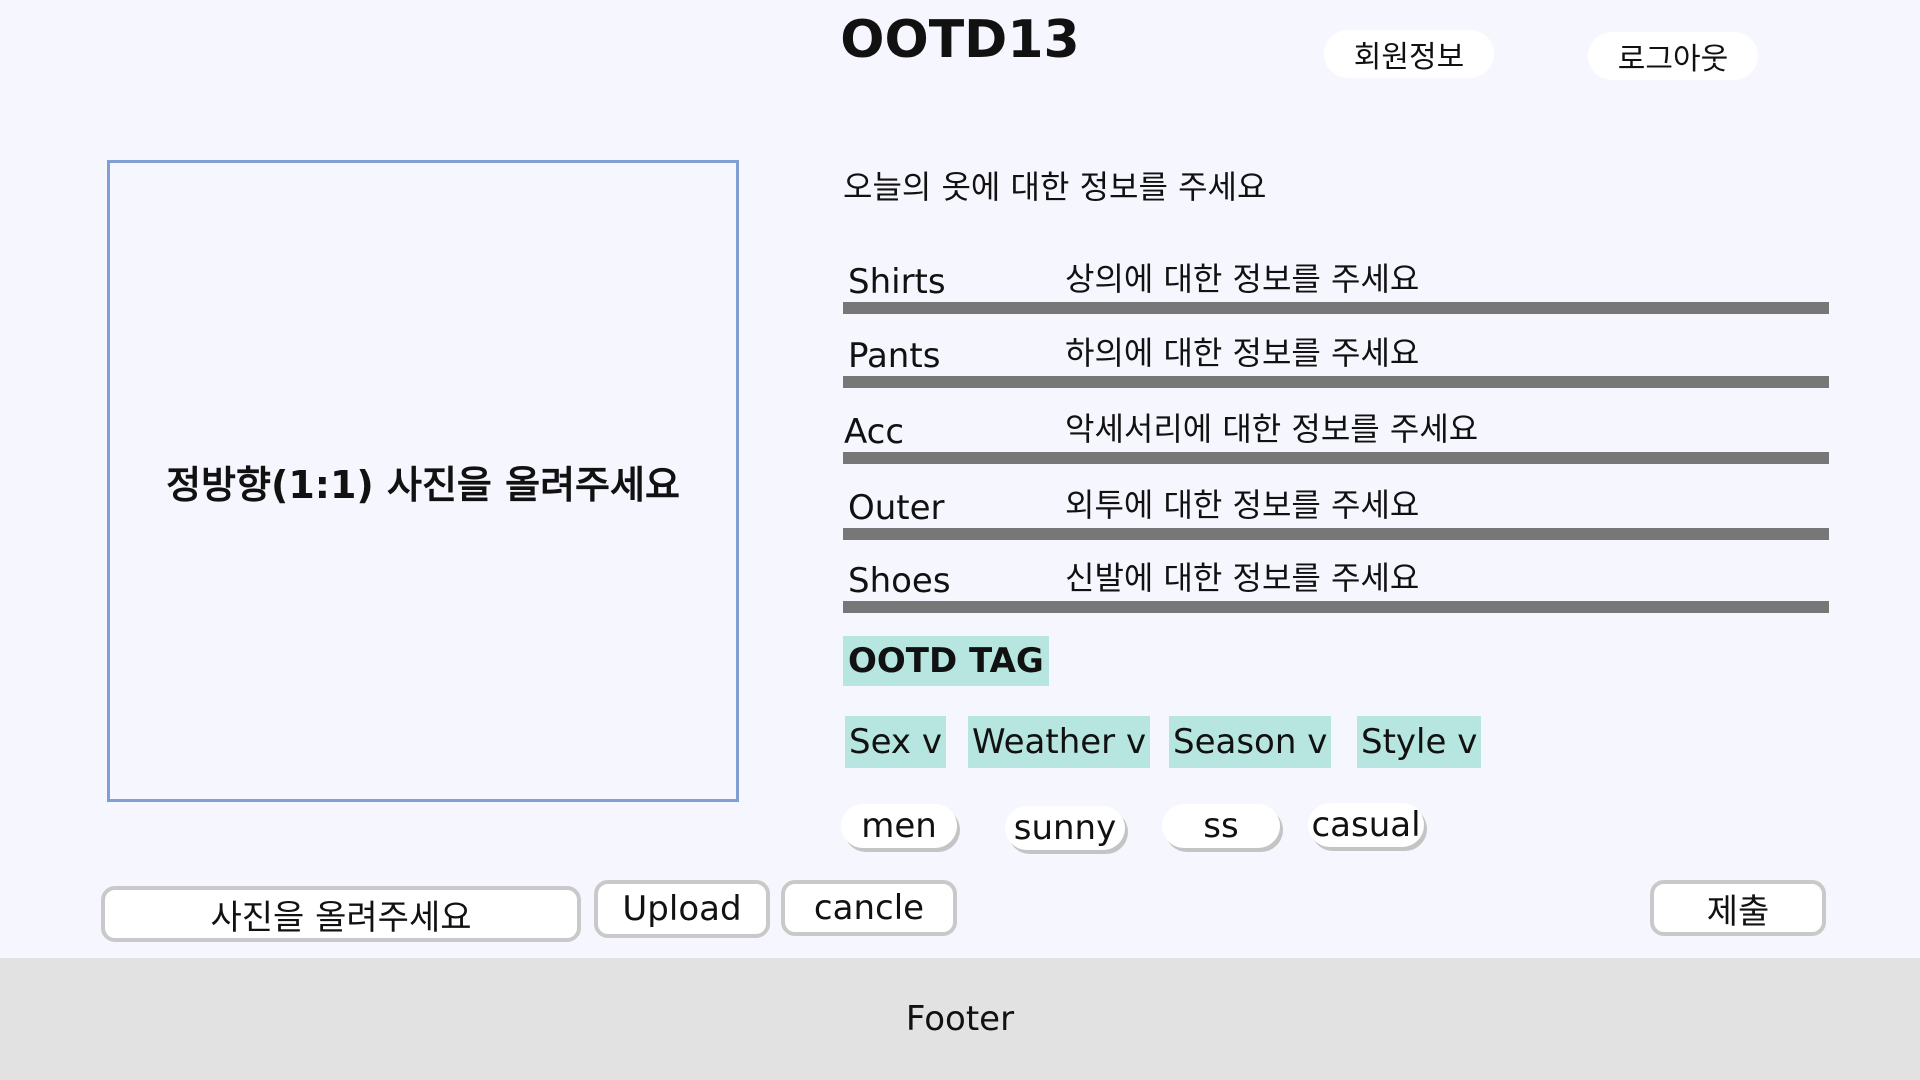 The image size is (1920, 1080). What do you see at coordinates (1336, 458) in the screenshot?
I see `acc-underline` at bounding box center [1336, 458].